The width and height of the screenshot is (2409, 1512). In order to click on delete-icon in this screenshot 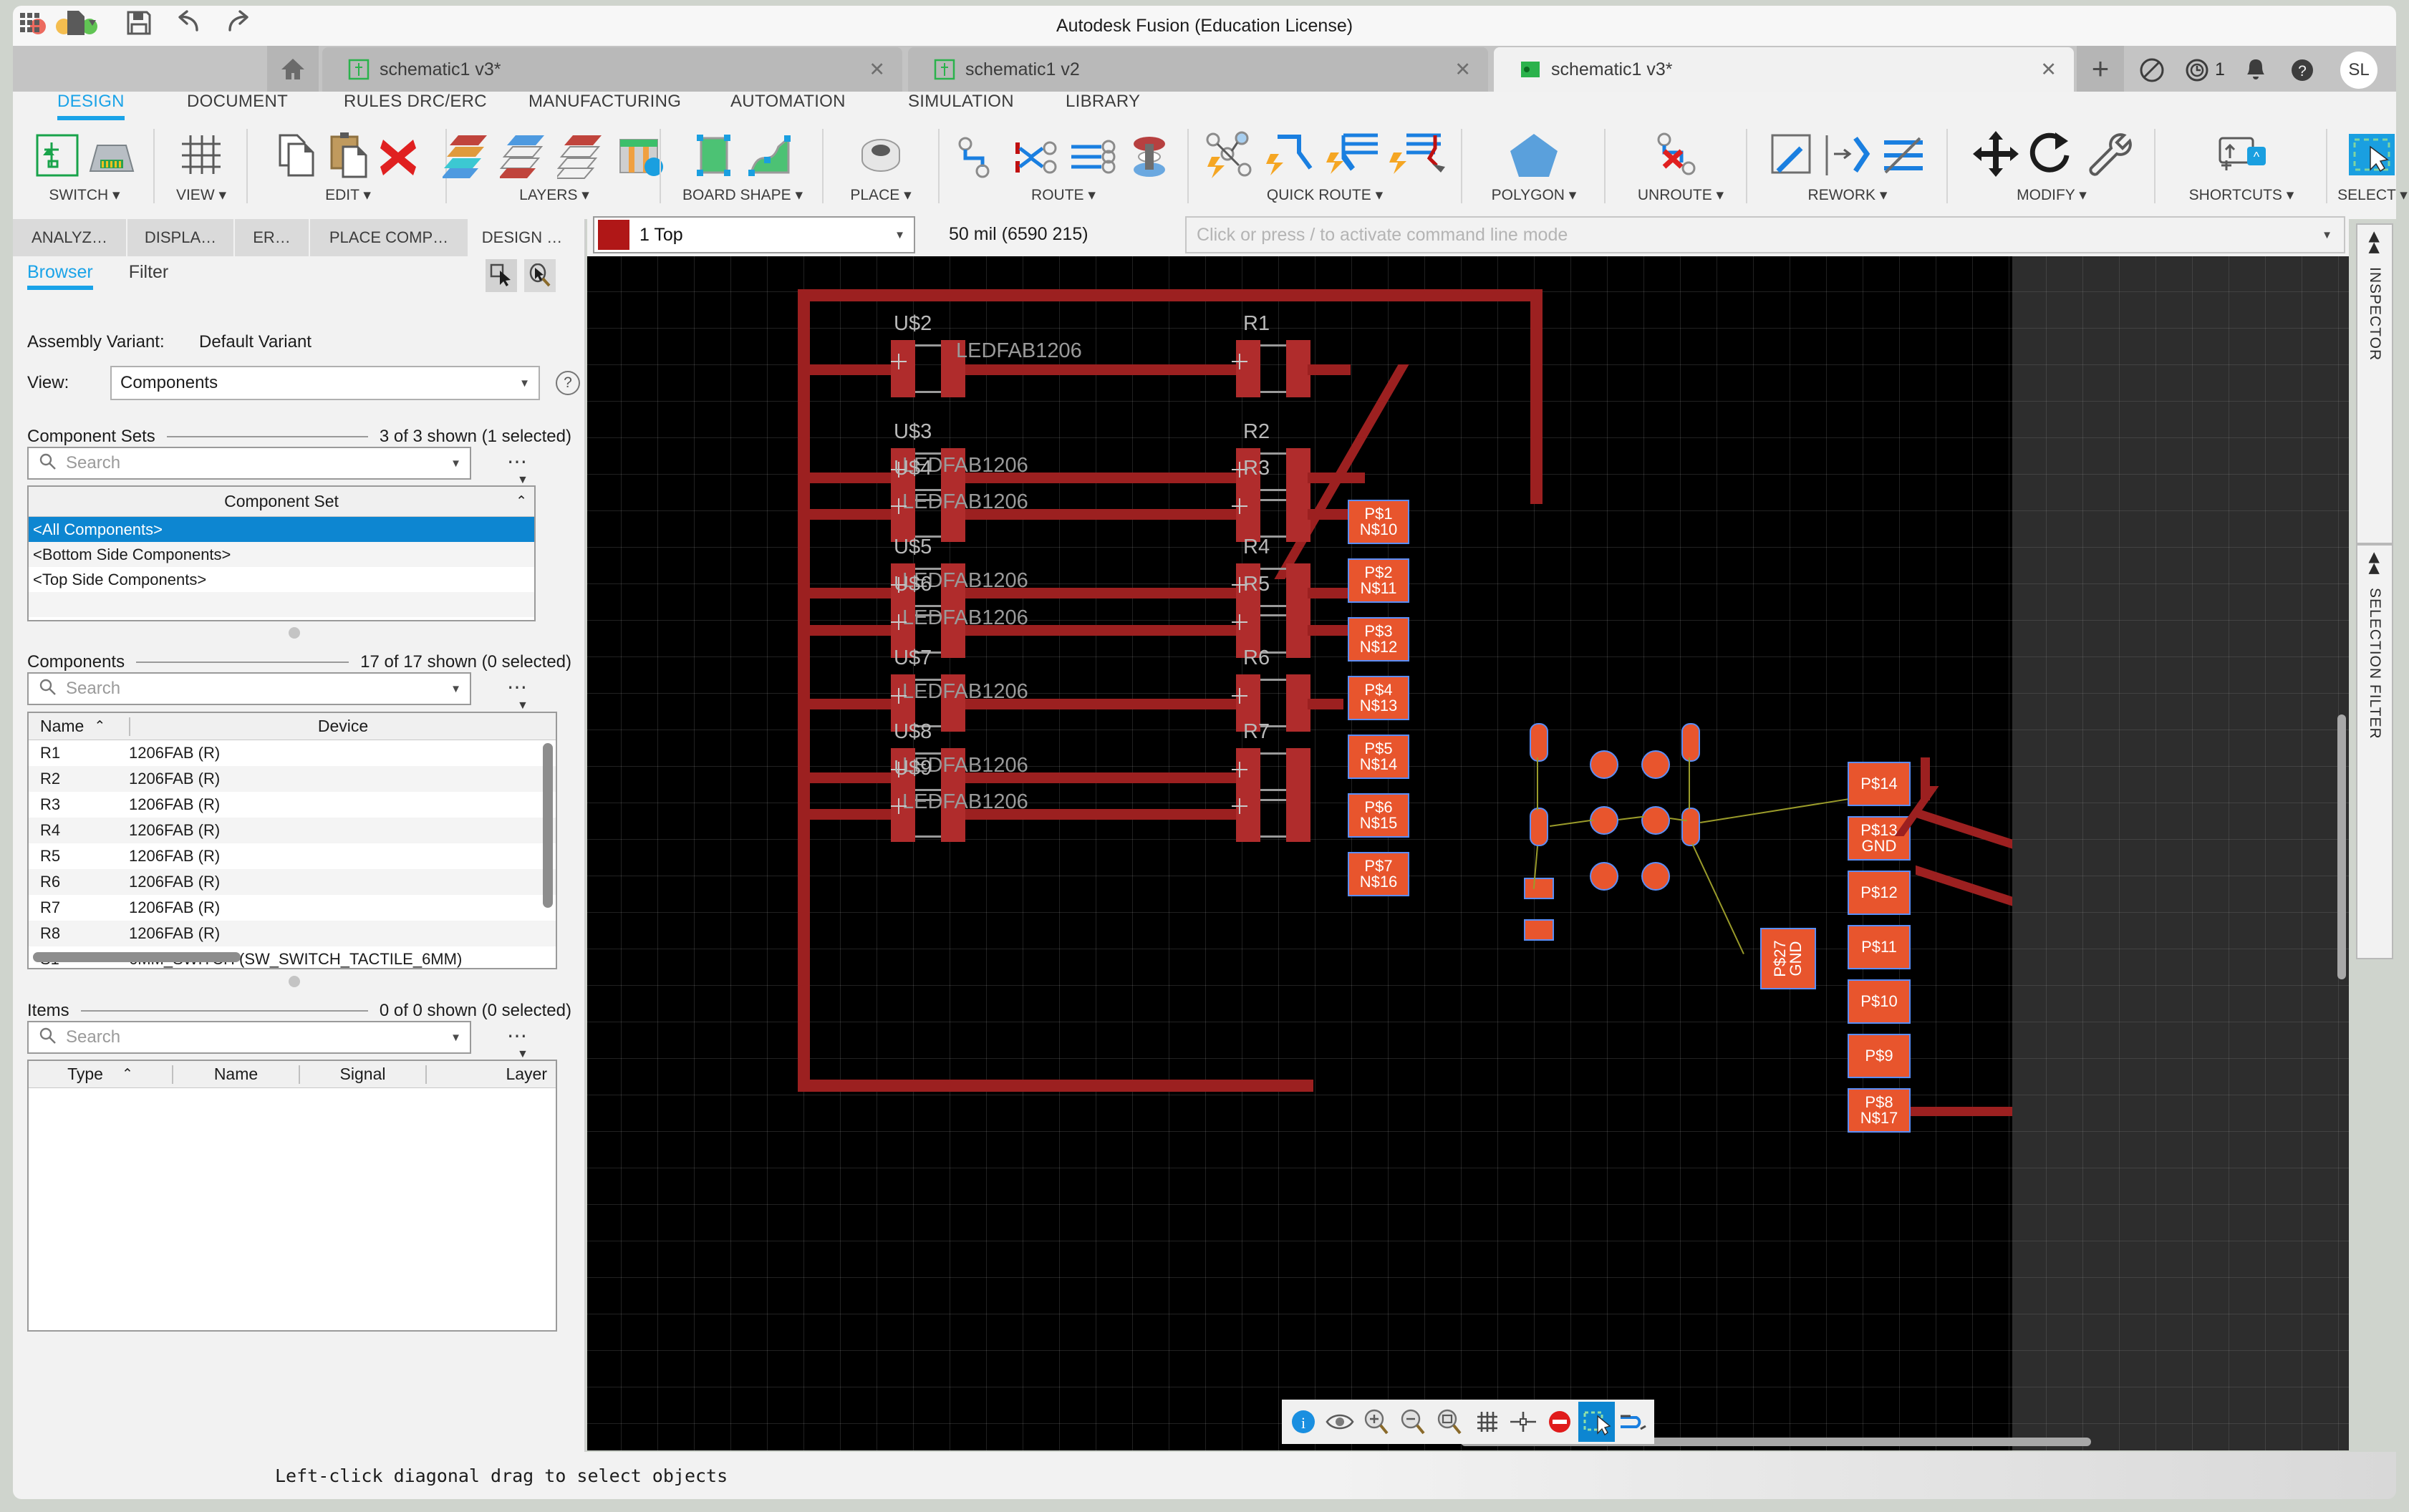, I will do `click(398, 159)`.